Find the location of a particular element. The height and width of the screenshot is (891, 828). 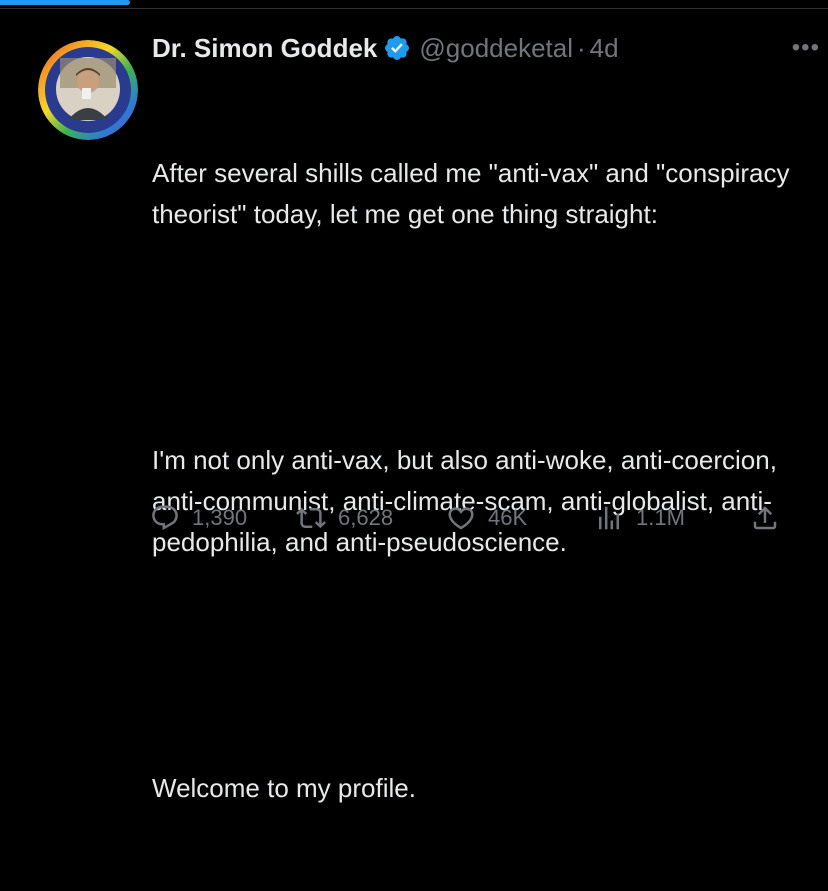

avatar is located at coordinates (88, 90).